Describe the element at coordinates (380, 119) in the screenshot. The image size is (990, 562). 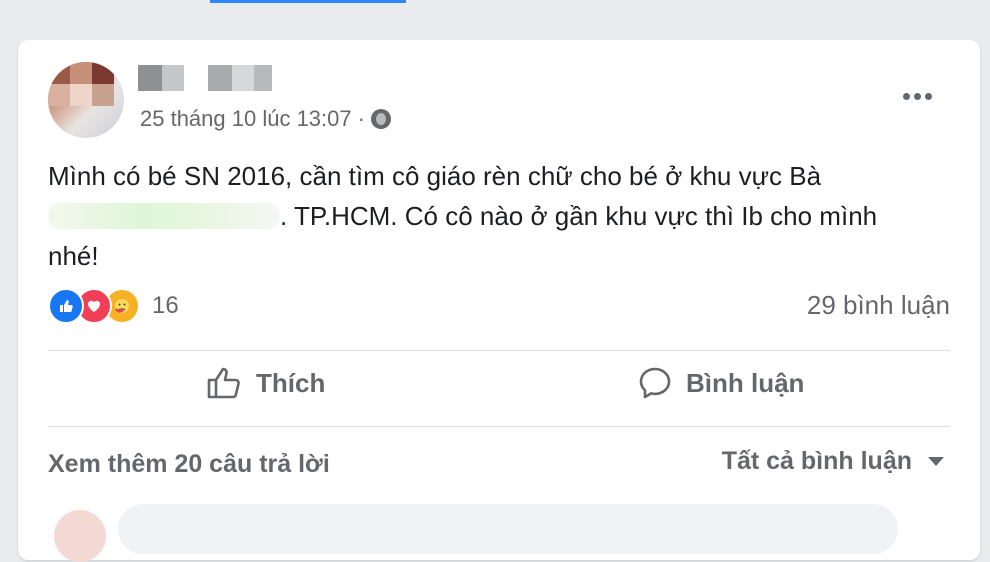
I see `globe-icon` at that location.